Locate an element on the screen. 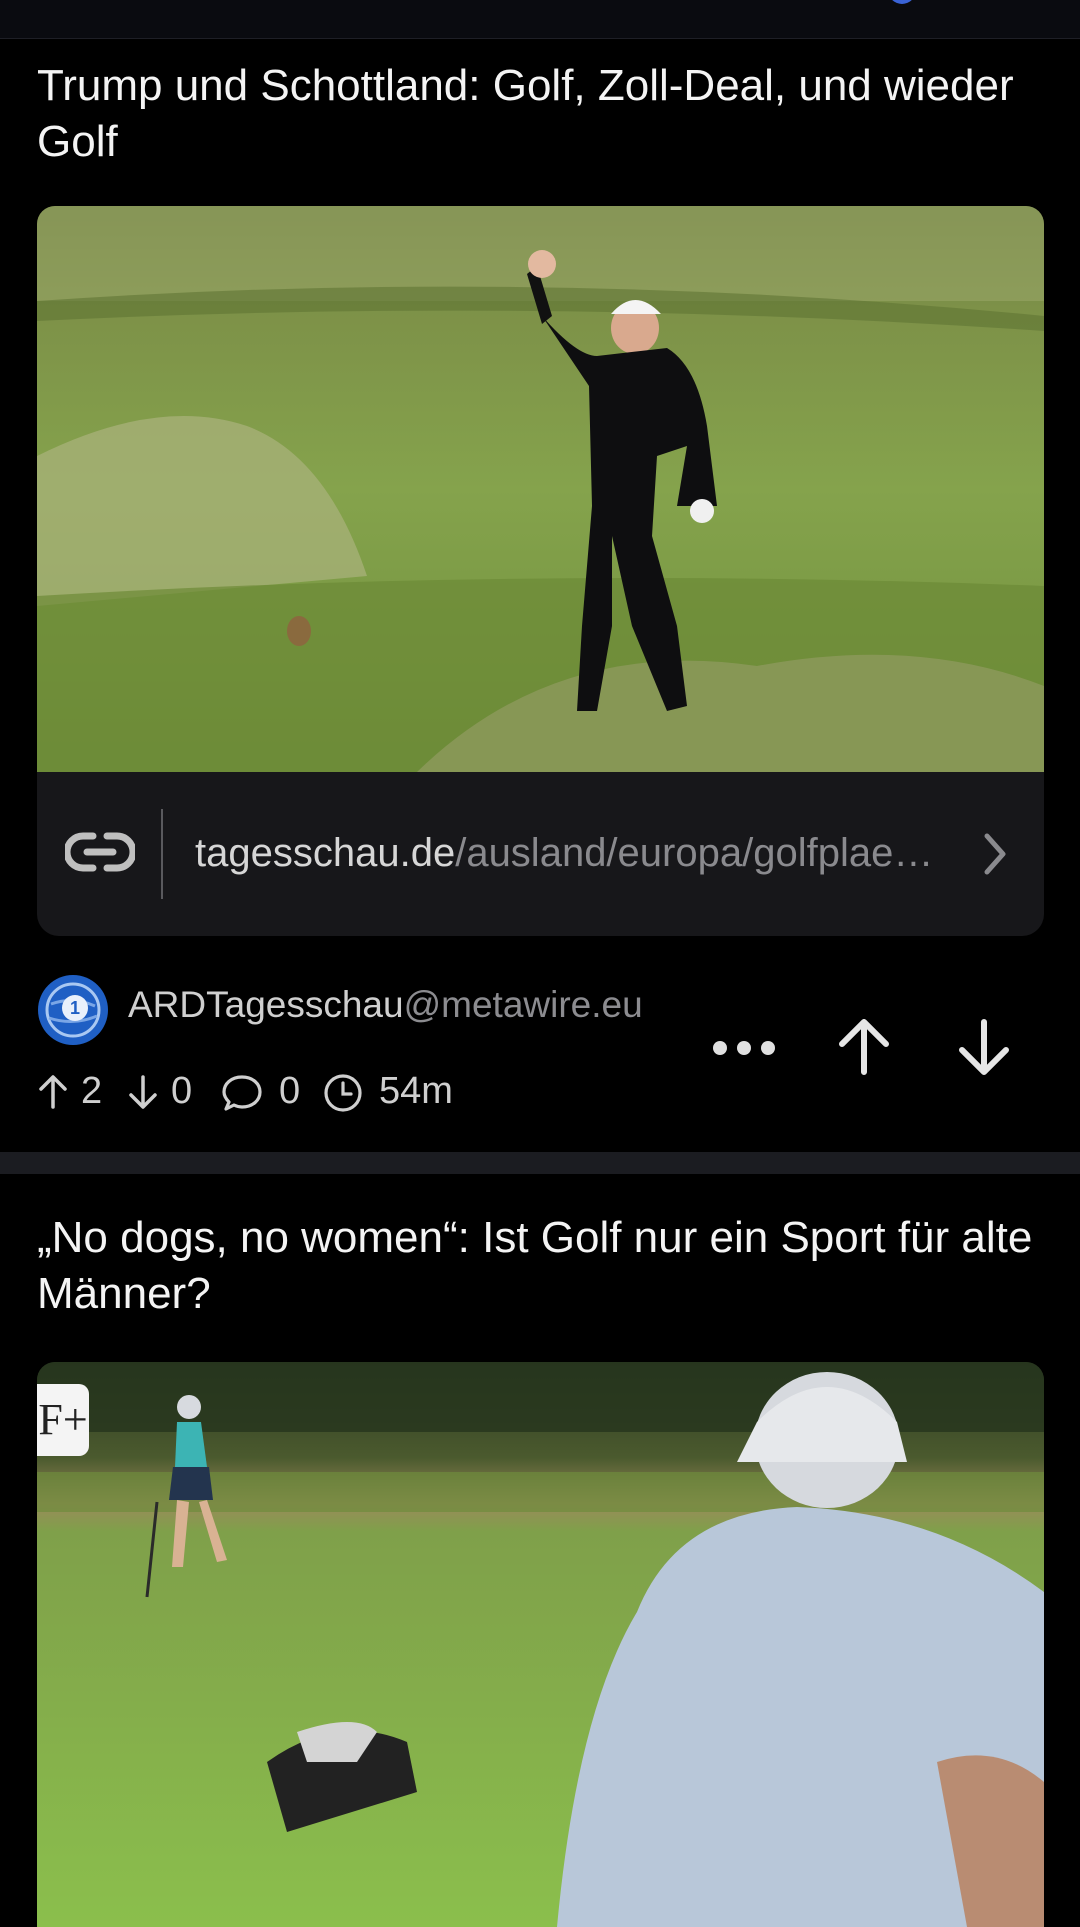 Image resolution: width=1080 pixels, height=1927 pixels. svg-text: 1 is located at coordinates (75, 1008).